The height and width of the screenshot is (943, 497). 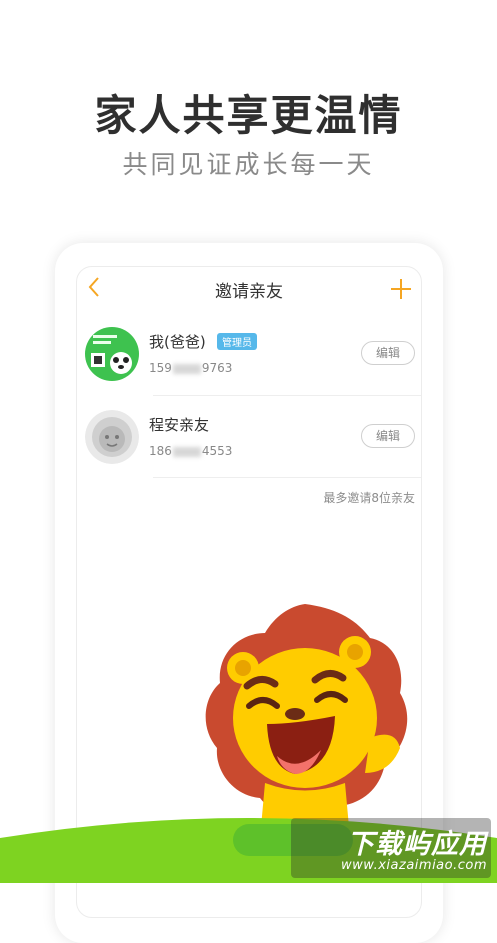 I want to click on hero-subtitle: 共同见证成长每一天, so click(x=248, y=164).